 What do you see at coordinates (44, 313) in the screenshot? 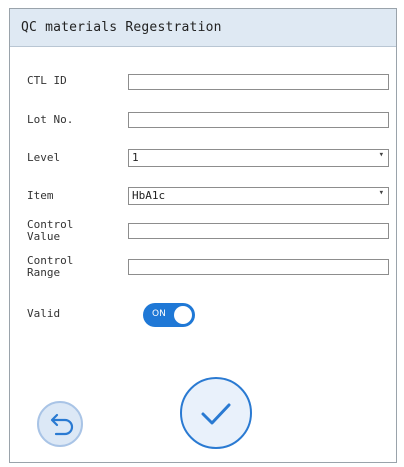
I see `valid-label: Valid` at bounding box center [44, 313].